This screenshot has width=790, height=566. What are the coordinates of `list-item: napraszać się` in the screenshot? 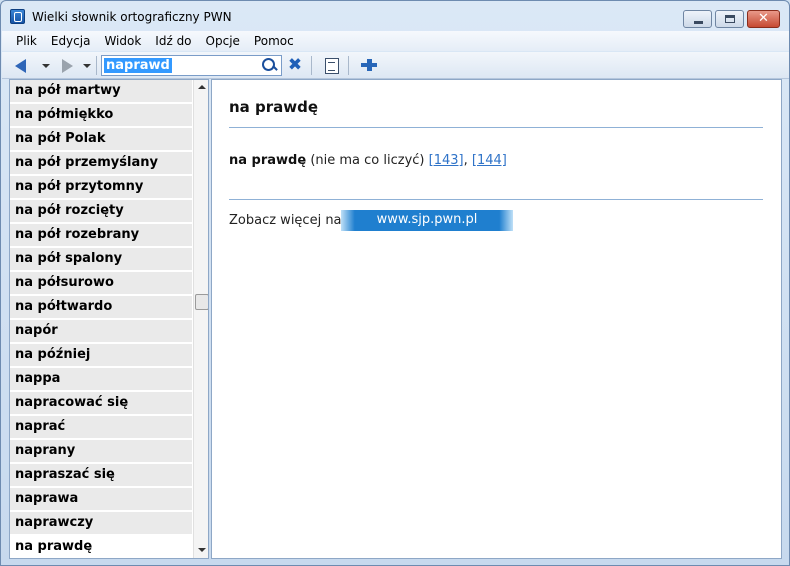 It's located at (101, 475).